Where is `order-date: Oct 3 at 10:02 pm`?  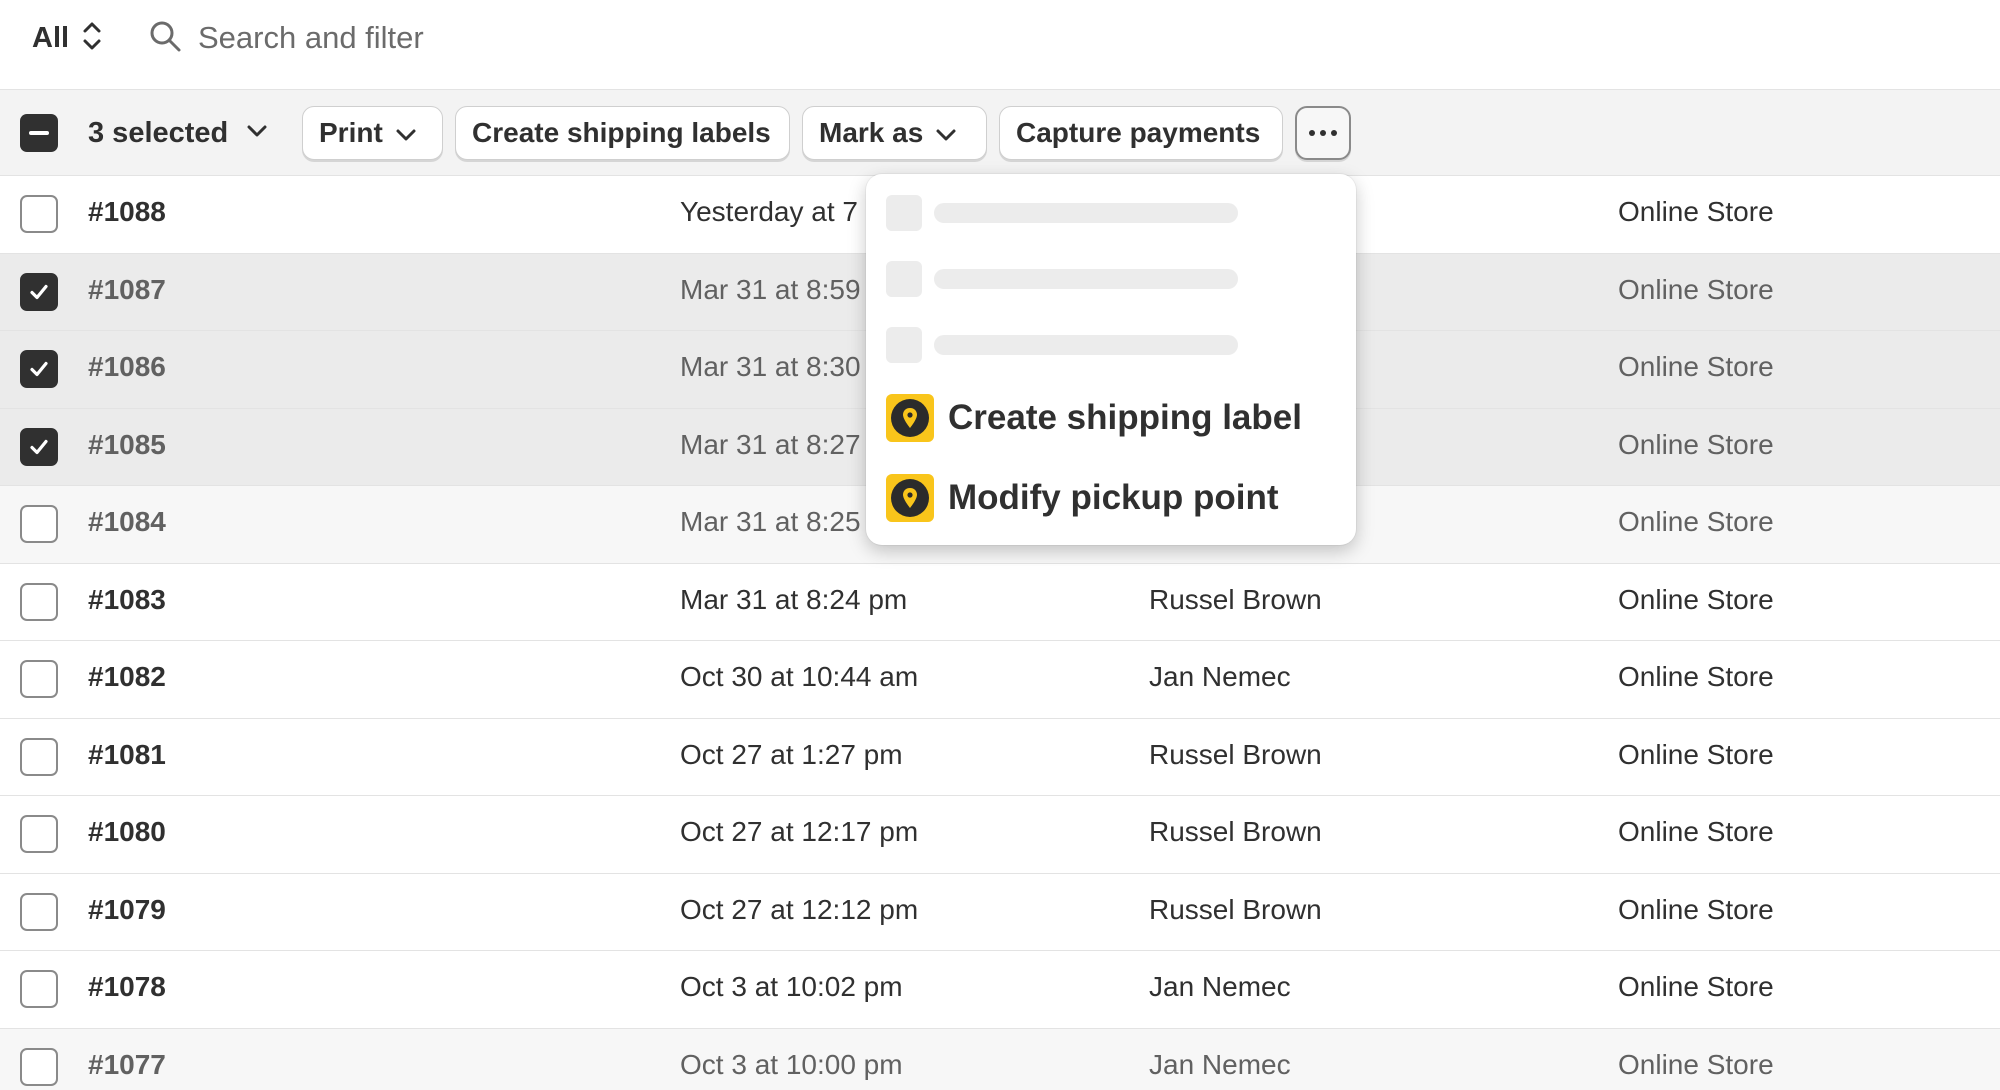
order-date: Oct 3 at 10:02 pm is located at coordinates (791, 986).